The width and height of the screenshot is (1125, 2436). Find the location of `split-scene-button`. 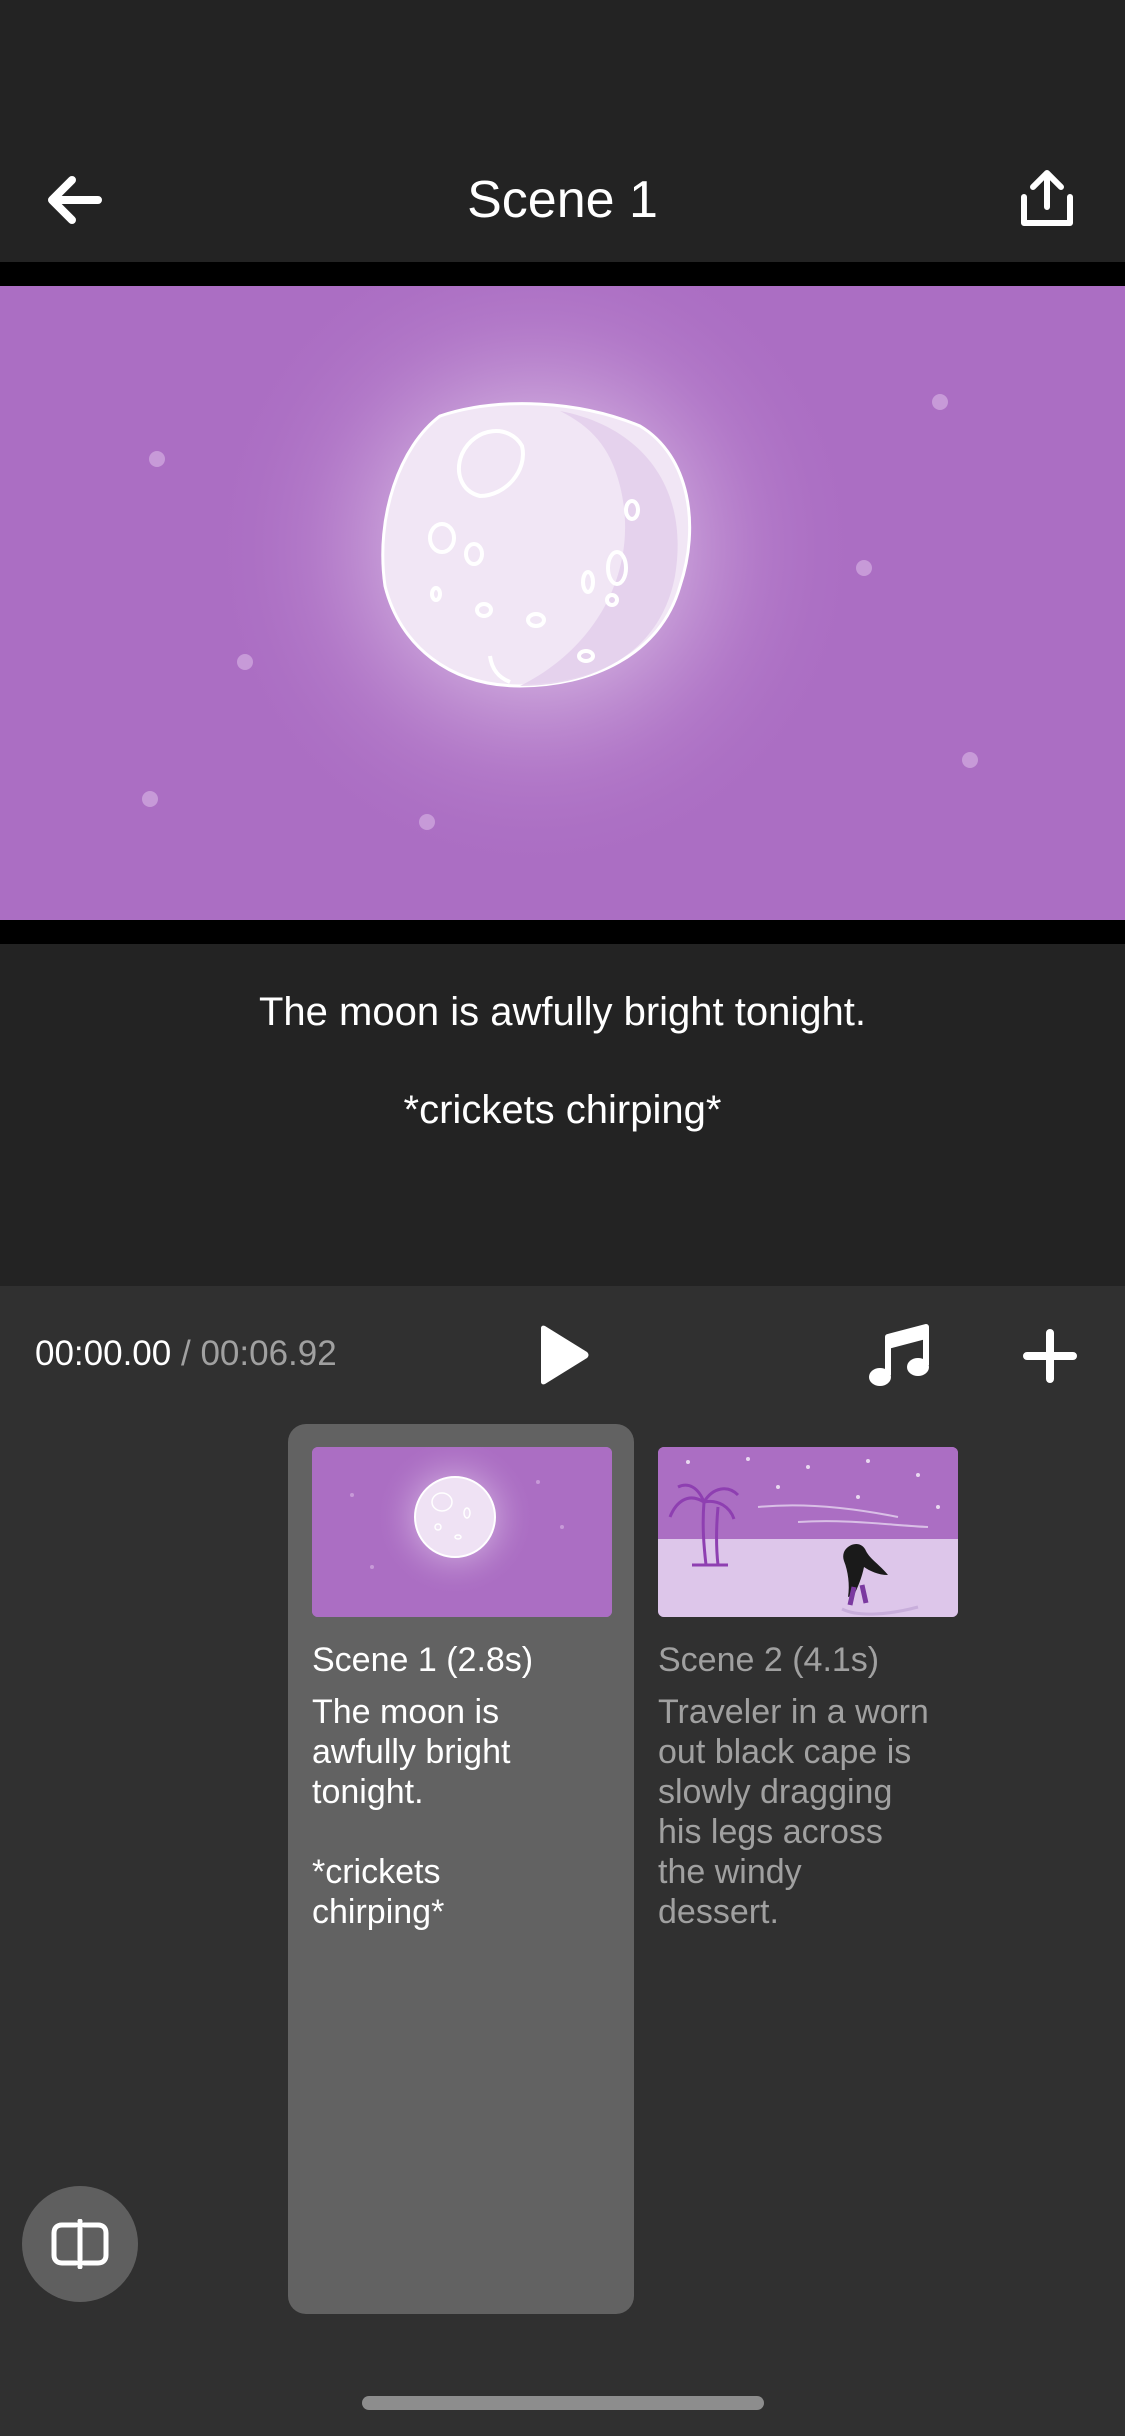

split-scene-button is located at coordinates (80, 2244).